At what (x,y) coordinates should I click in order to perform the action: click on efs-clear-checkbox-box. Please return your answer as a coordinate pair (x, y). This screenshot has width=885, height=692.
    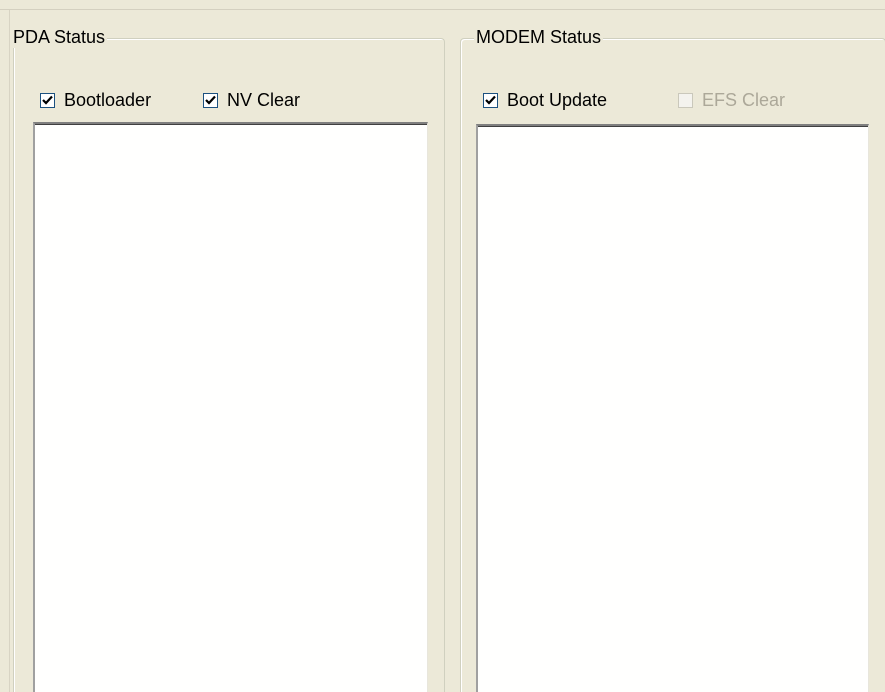
    Looking at the image, I should click on (685, 100).